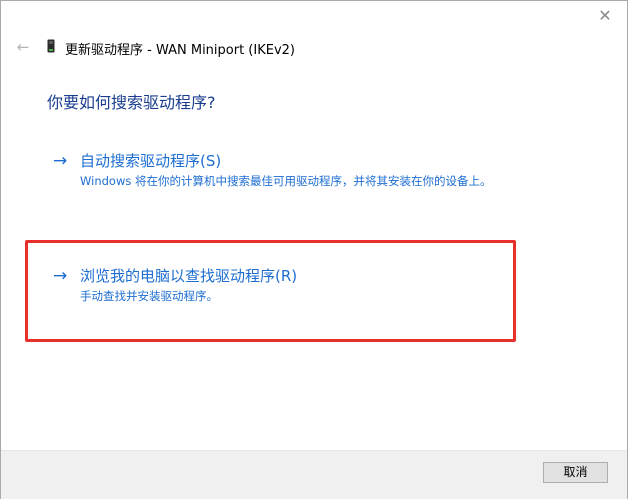 The image size is (628, 499). Describe the element at coordinates (605, 16) in the screenshot. I see `close-icon: ✕` at that location.